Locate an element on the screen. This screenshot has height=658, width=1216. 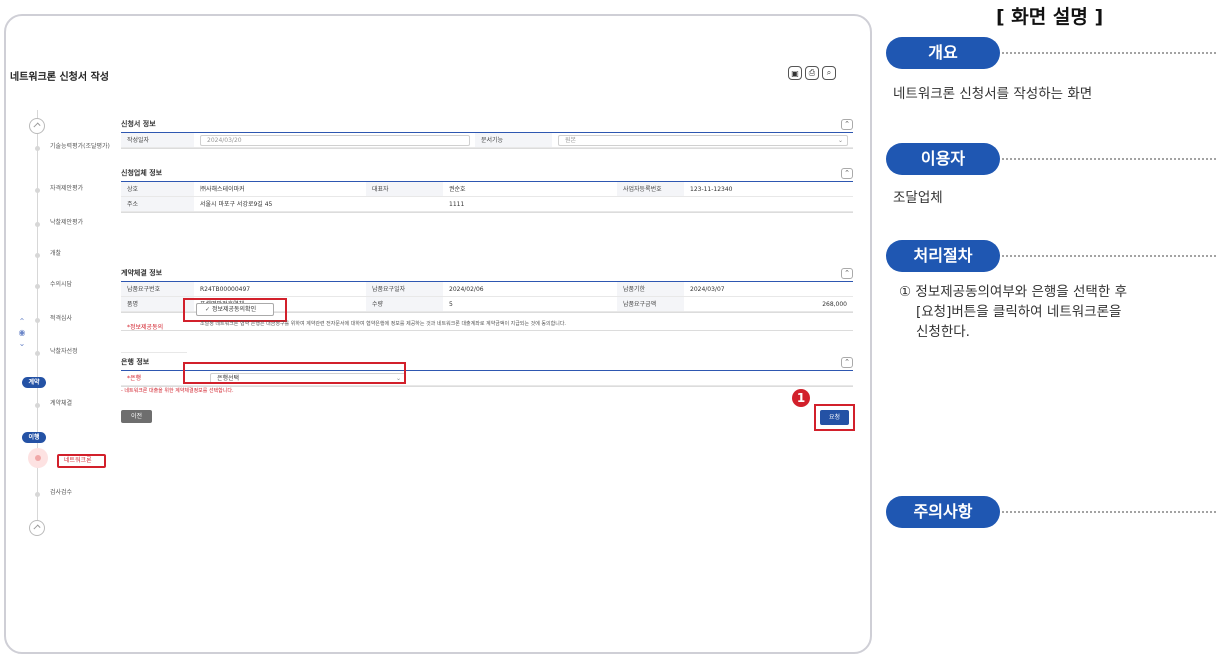
user-text: 조달업체 is located at coordinates (918, 198).